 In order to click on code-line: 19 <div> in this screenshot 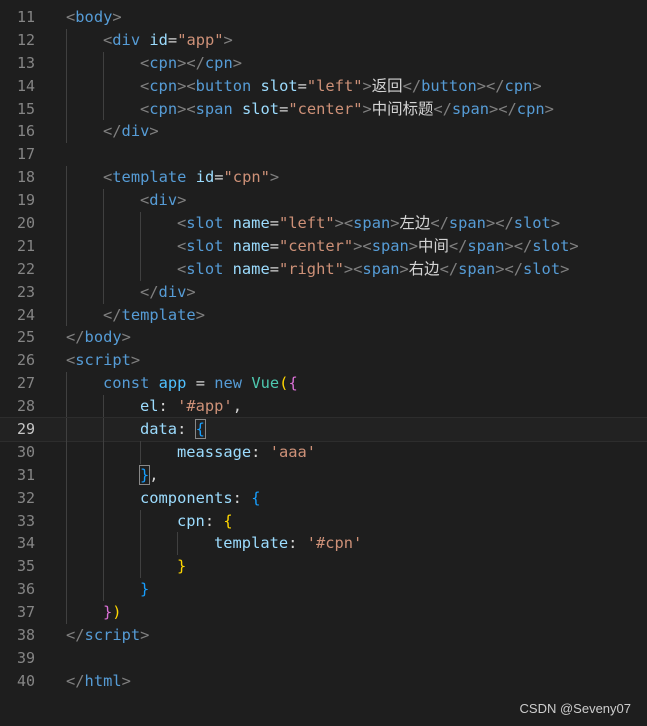, I will do `click(323, 201)`.